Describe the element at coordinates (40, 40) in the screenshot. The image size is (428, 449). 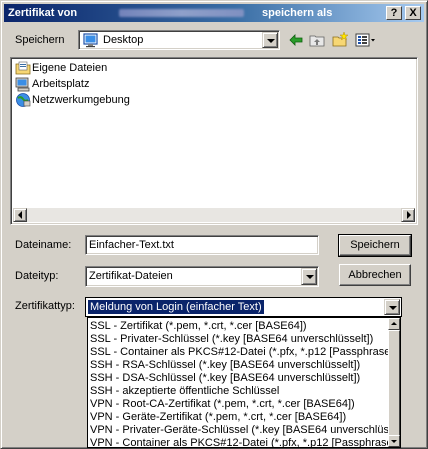
I see `location-label: Speichern` at that location.